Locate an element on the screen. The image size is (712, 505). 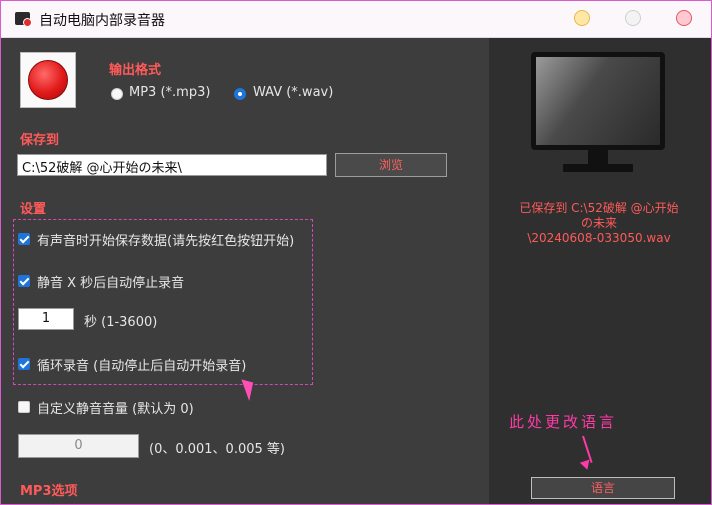
record-button is located at coordinates (48, 80).